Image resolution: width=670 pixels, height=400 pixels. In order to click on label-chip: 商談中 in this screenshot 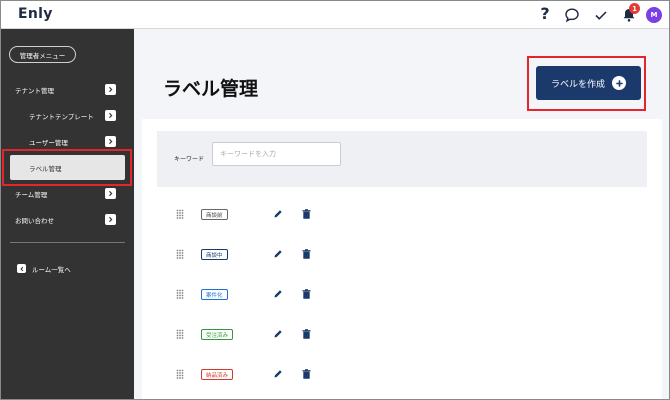, I will do `click(214, 254)`.